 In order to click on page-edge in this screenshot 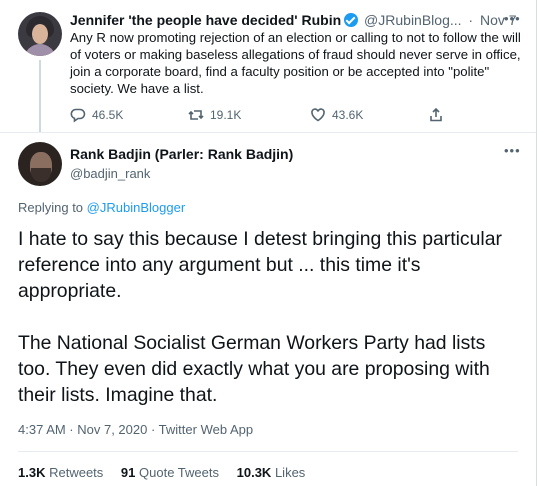, I will do `click(545, 243)`.